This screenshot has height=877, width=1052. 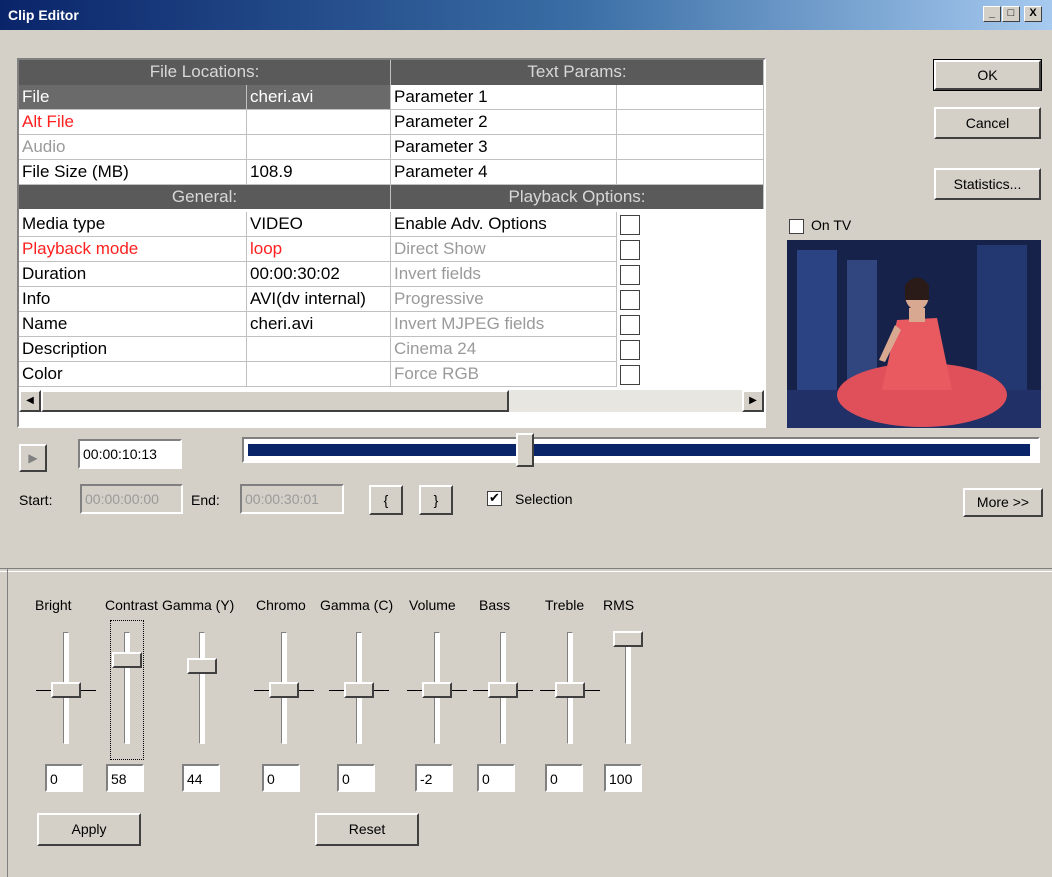 What do you see at coordinates (7, 722) in the screenshot?
I see `panel-left-edge` at bounding box center [7, 722].